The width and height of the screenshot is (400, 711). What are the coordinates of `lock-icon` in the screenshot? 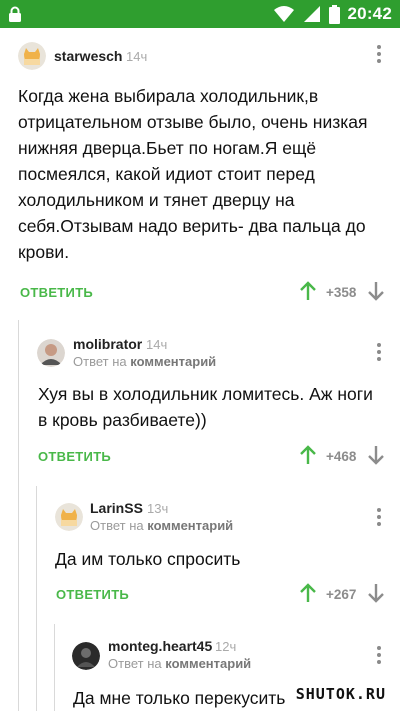 It's located at (15, 14).